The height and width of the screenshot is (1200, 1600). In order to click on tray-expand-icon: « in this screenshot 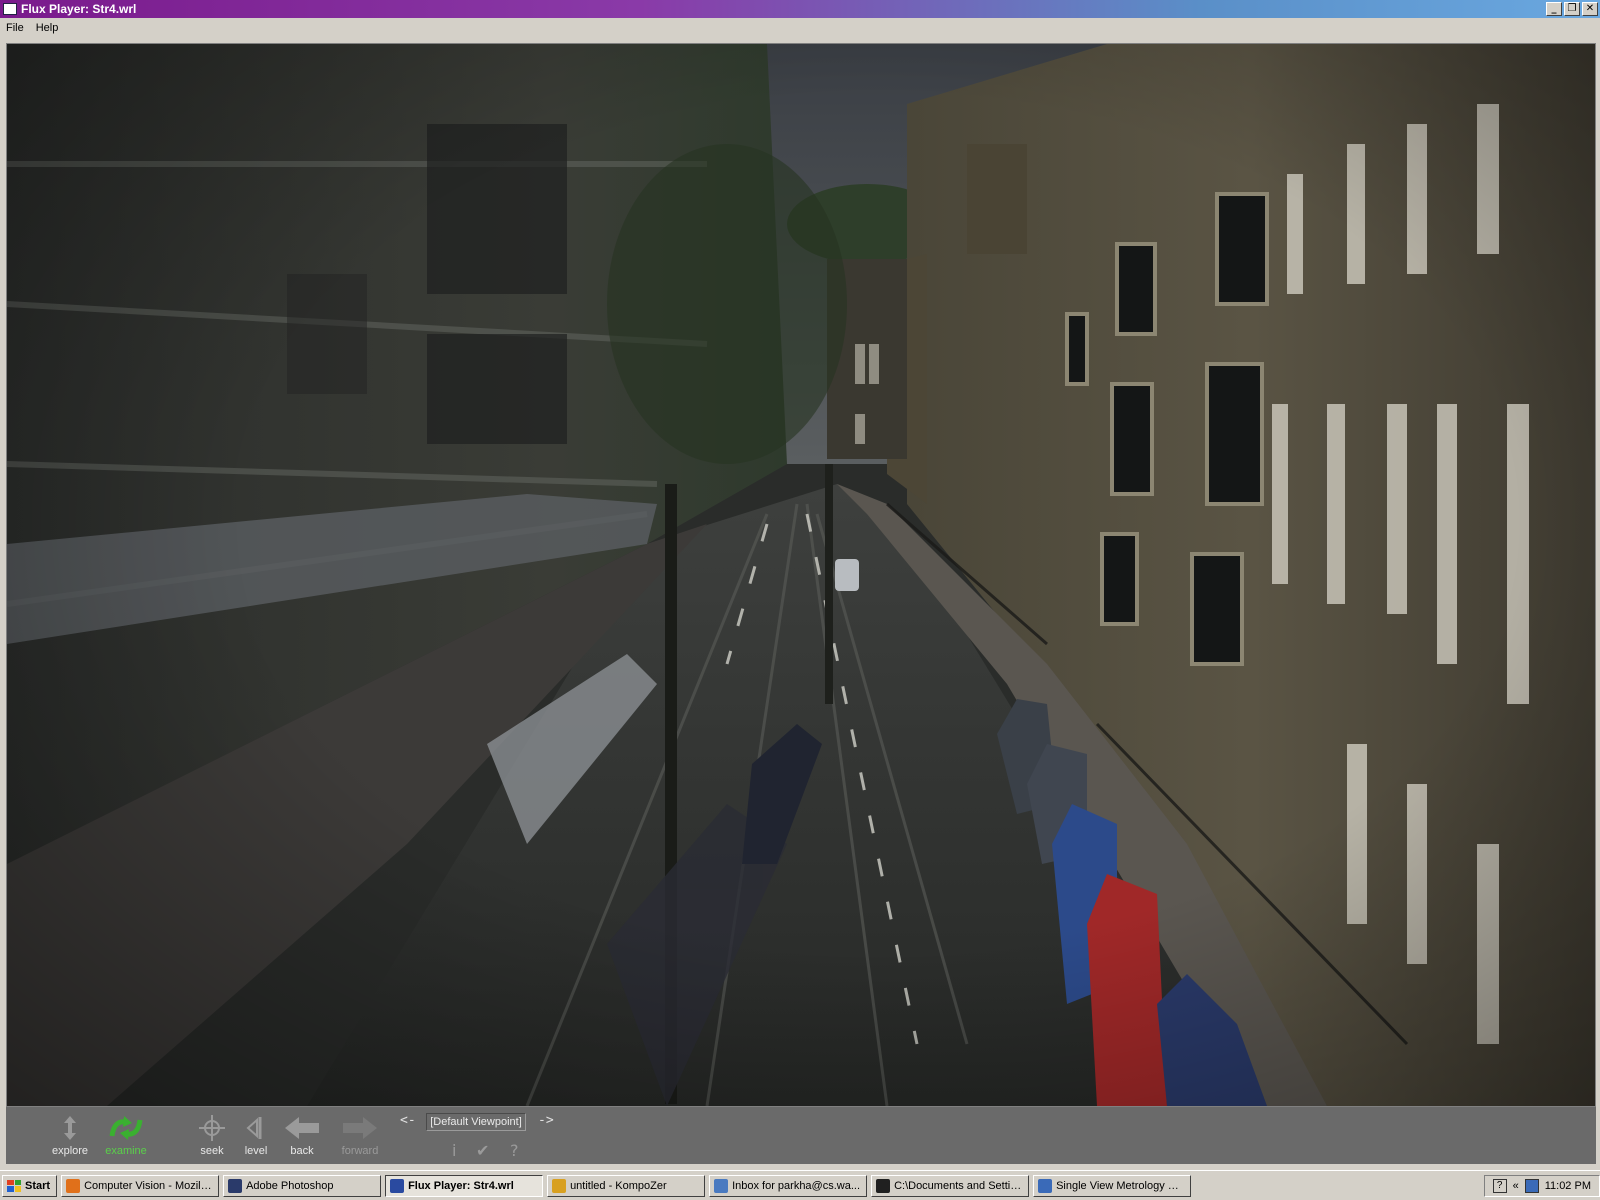, I will do `click(1516, 1186)`.